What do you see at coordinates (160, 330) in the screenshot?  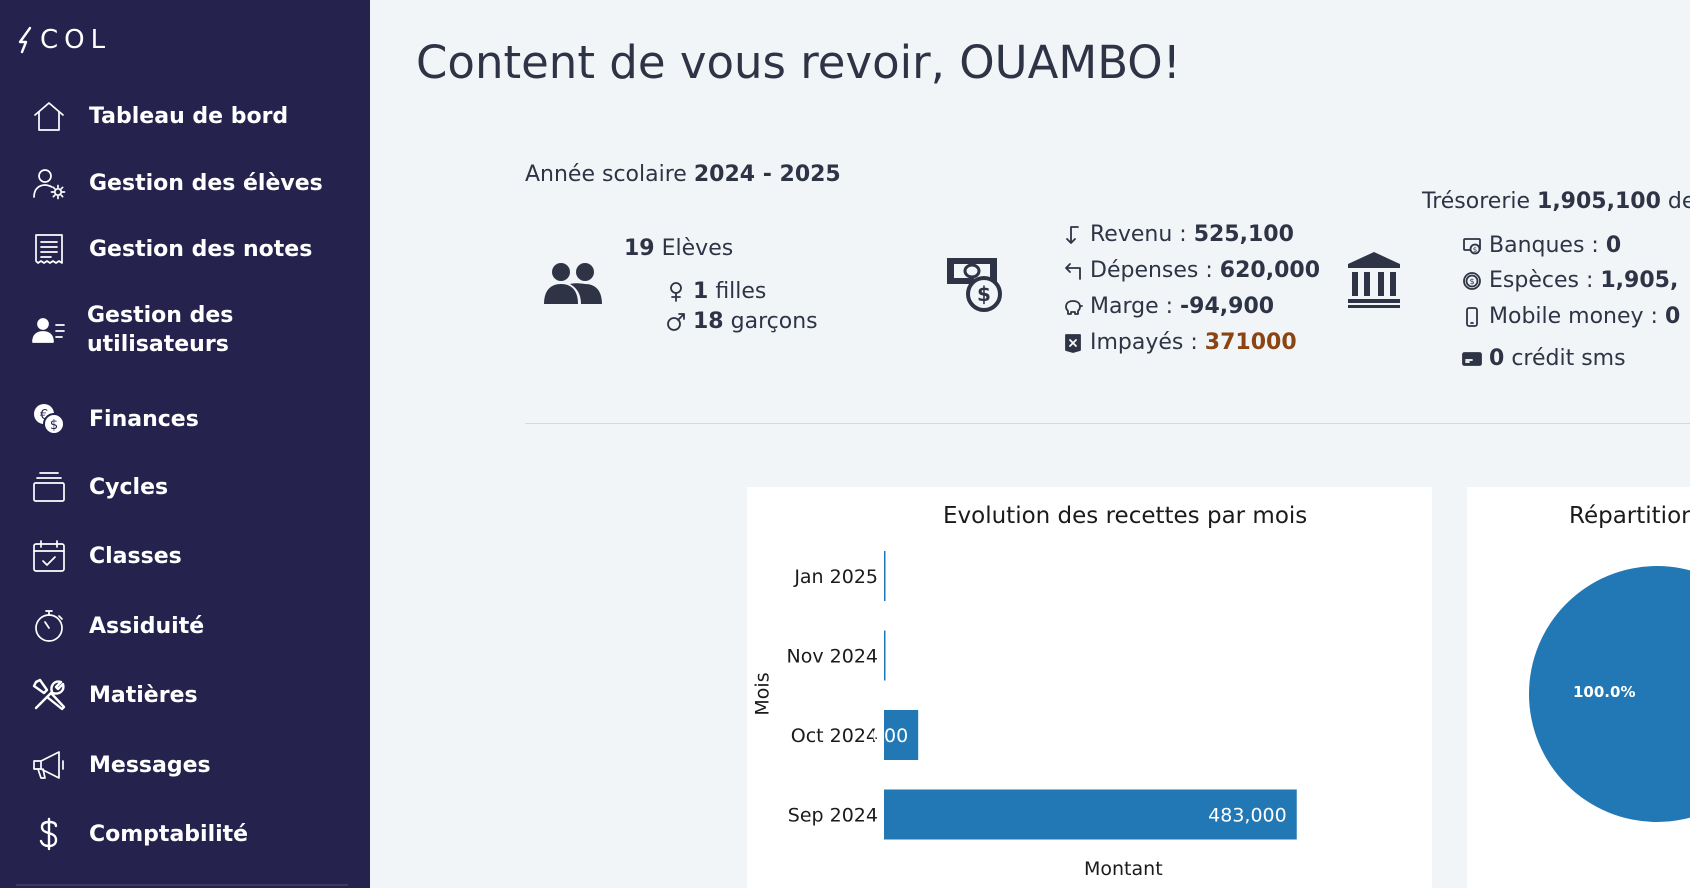 I see `sidebar-item-label: Gestion des utilisateurs` at bounding box center [160, 330].